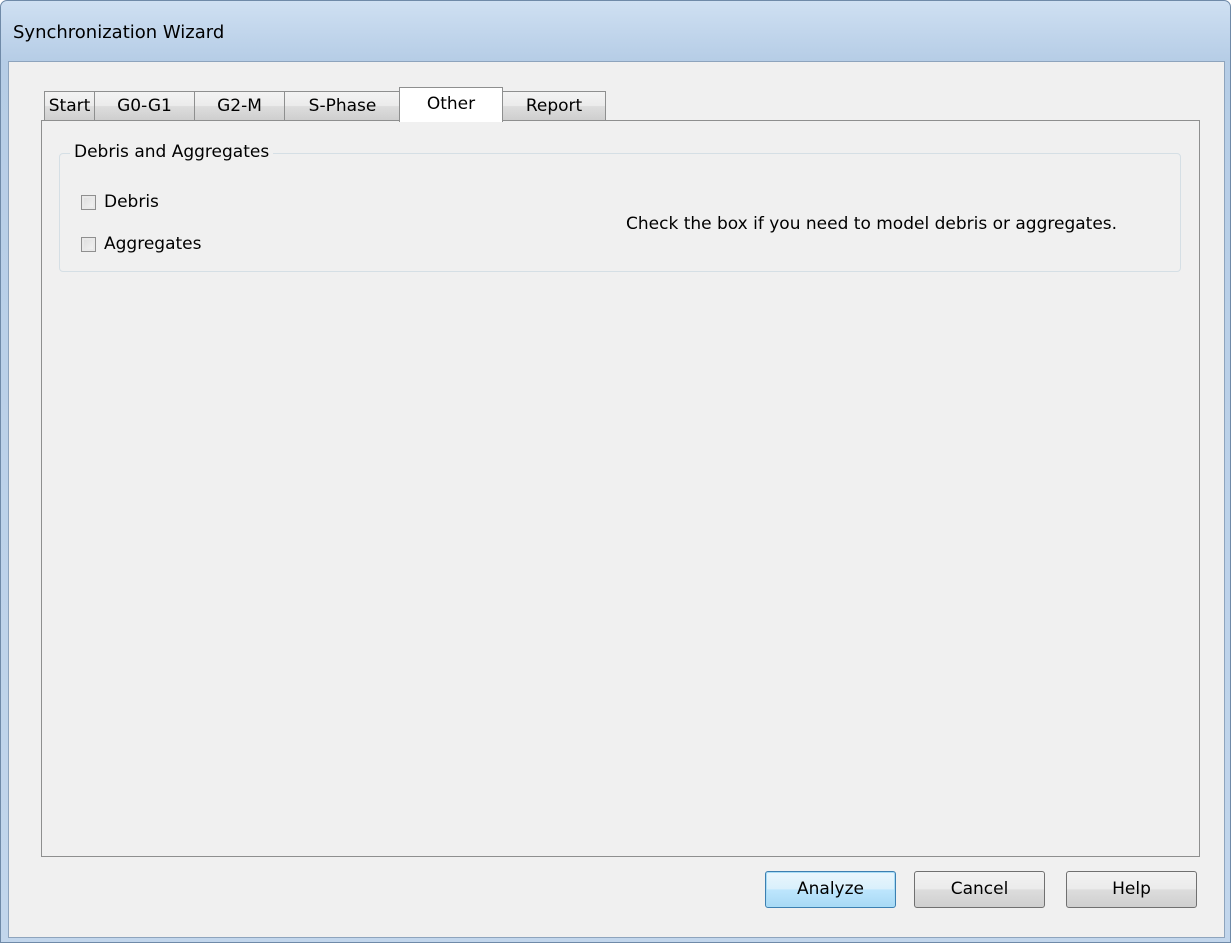  Describe the element at coordinates (144, 105) in the screenshot. I see `tab-g0-g1: G0-G1` at that location.